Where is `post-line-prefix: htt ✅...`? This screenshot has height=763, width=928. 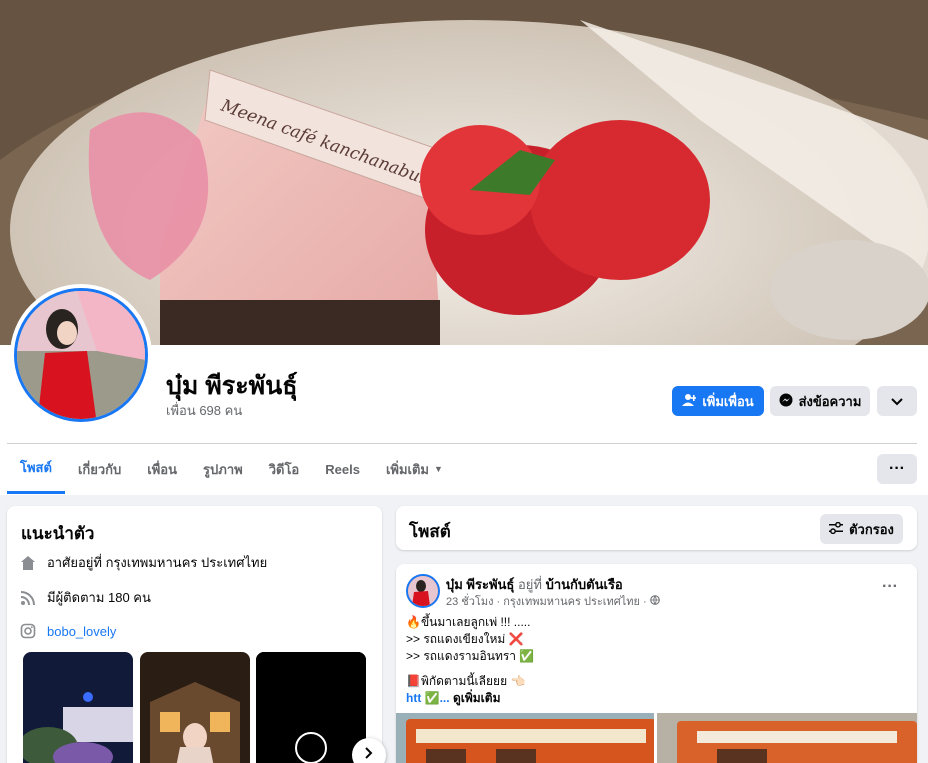 post-line-prefix: htt ✅... is located at coordinates (428, 698).